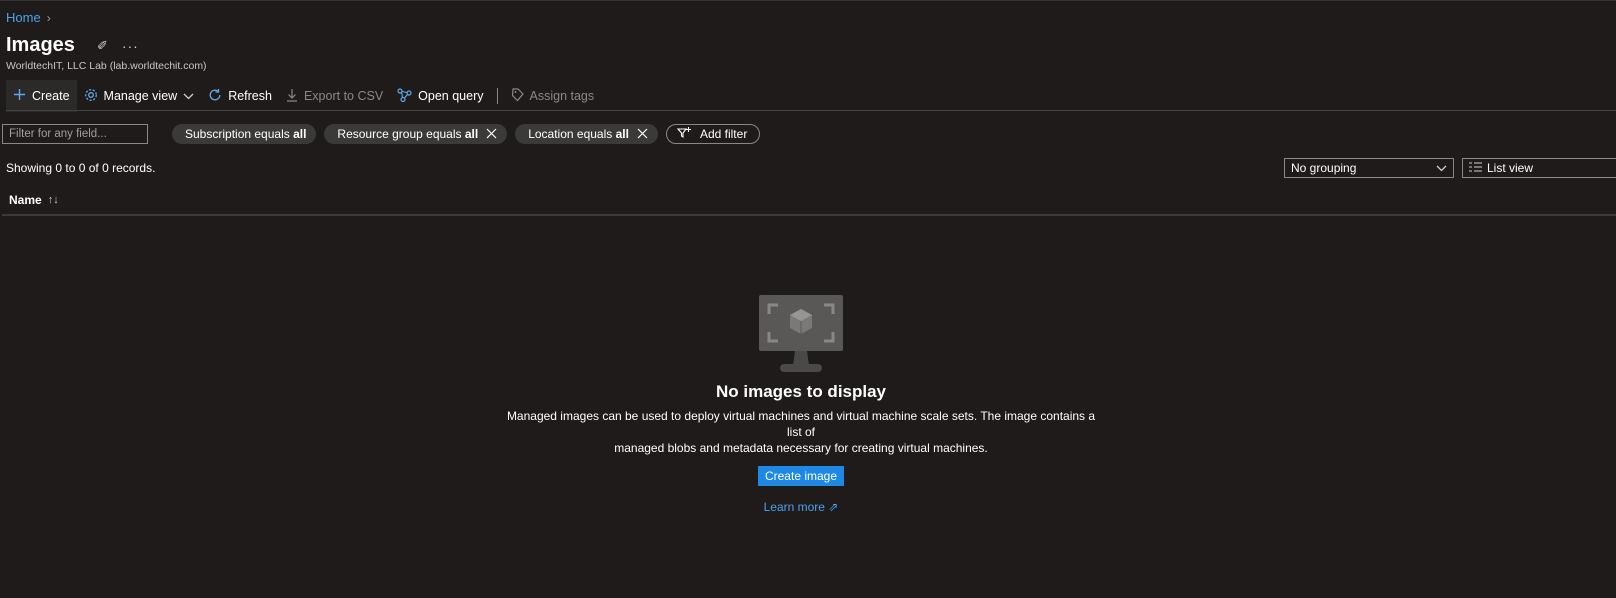  I want to click on resource-group-filter-value: all, so click(471, 134).